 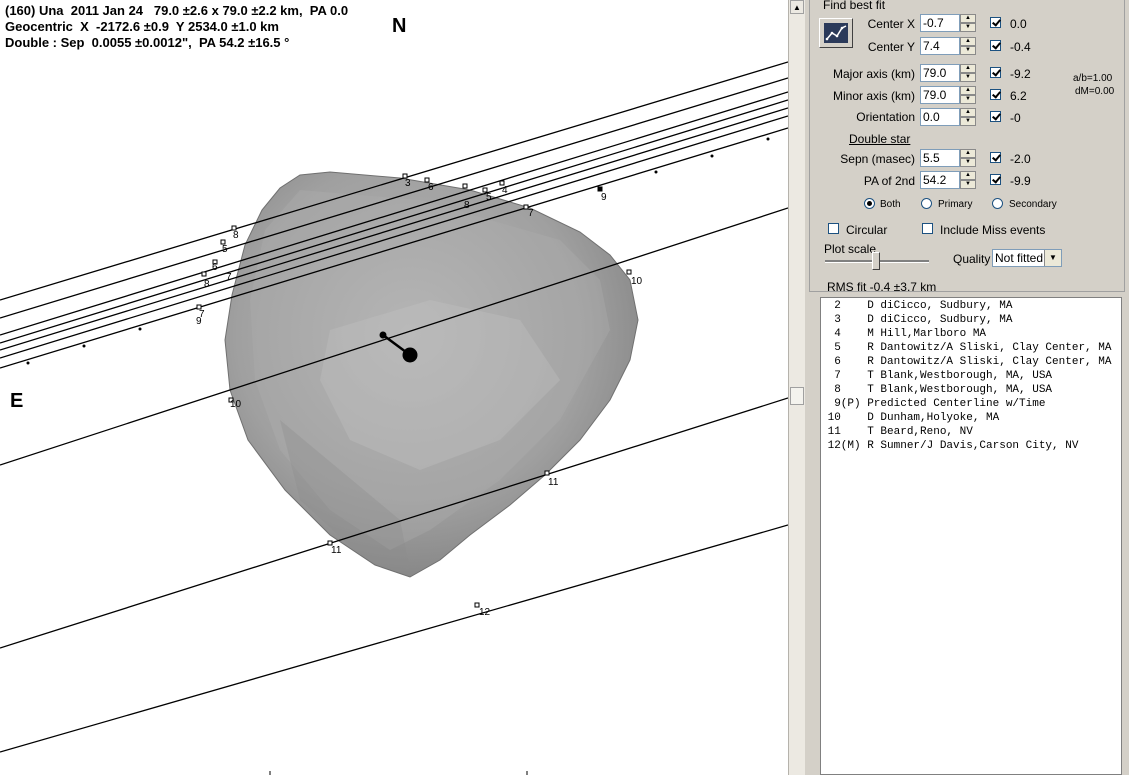 What do you see at coordinates (995, 179) in the screenshot?
I see `pa2-checkbox` at bounding box center [995, 179].